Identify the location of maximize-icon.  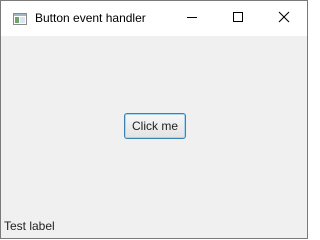
(238, 19).